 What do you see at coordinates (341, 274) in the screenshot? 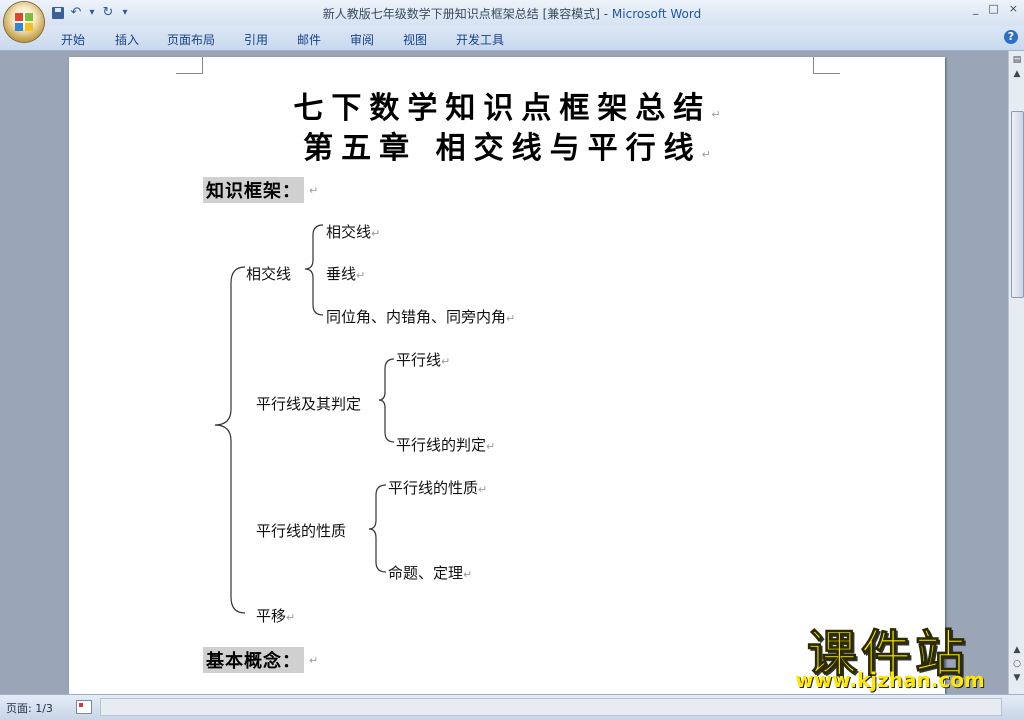
I see `node-label: 垂线` at bounding box center [341, 274].